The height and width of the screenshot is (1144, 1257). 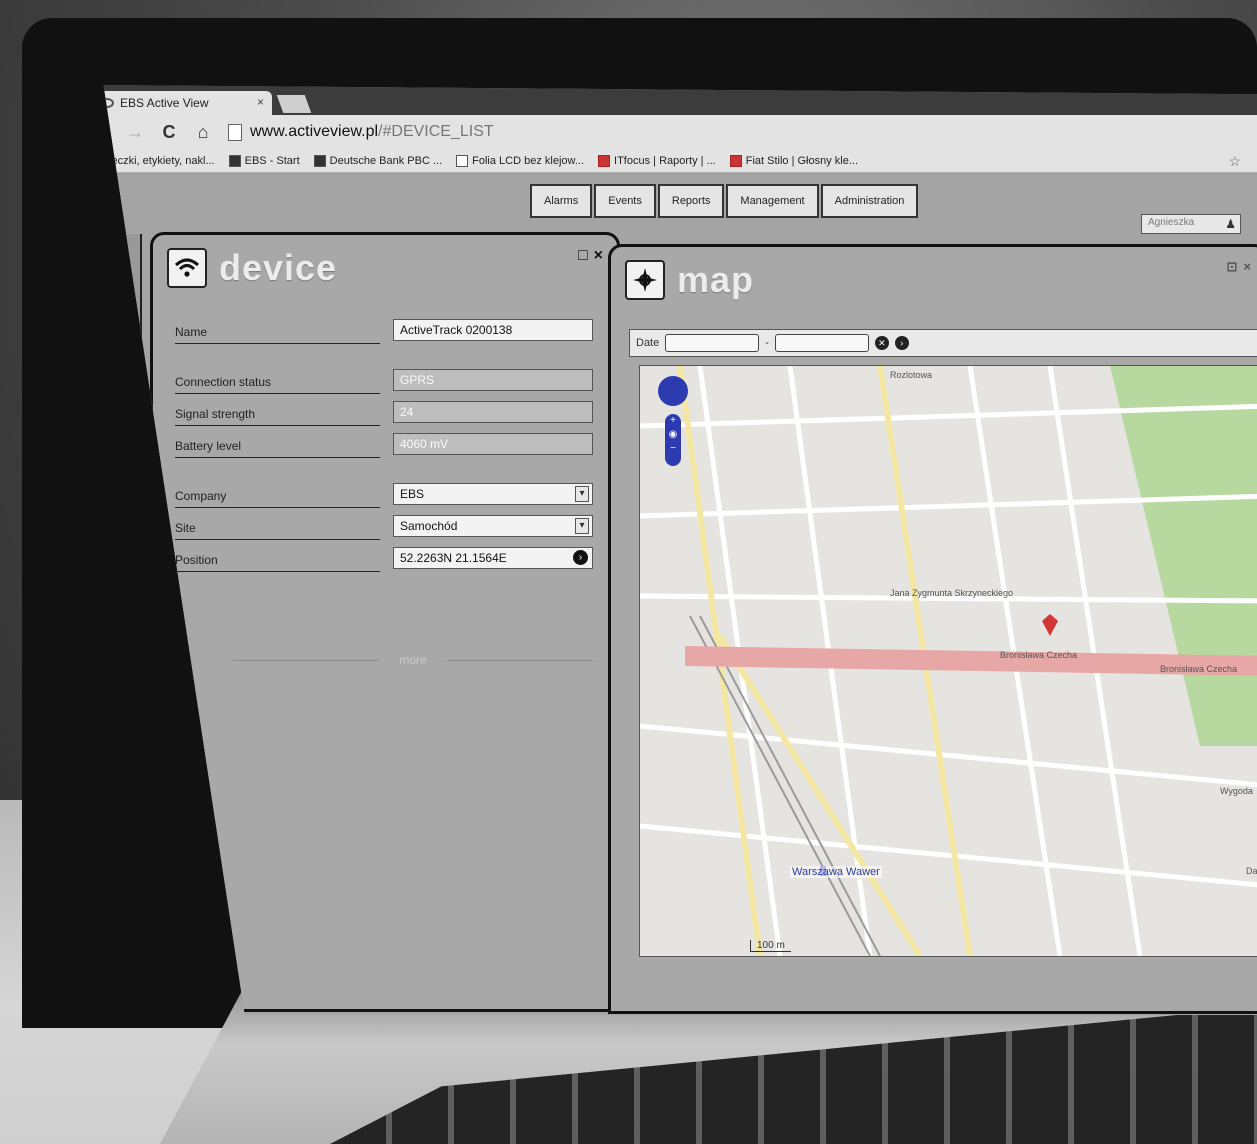 What do you see at coordinates (943, 343) in the screenshot?
I see `date-filter-bar: Date - ✕ ›` at bounding box center [943, 343].